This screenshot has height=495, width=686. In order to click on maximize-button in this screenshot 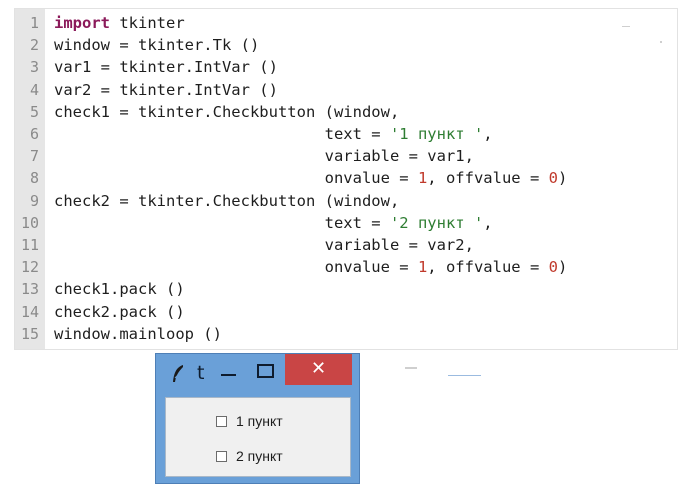, I will do `click(265, 372)`.